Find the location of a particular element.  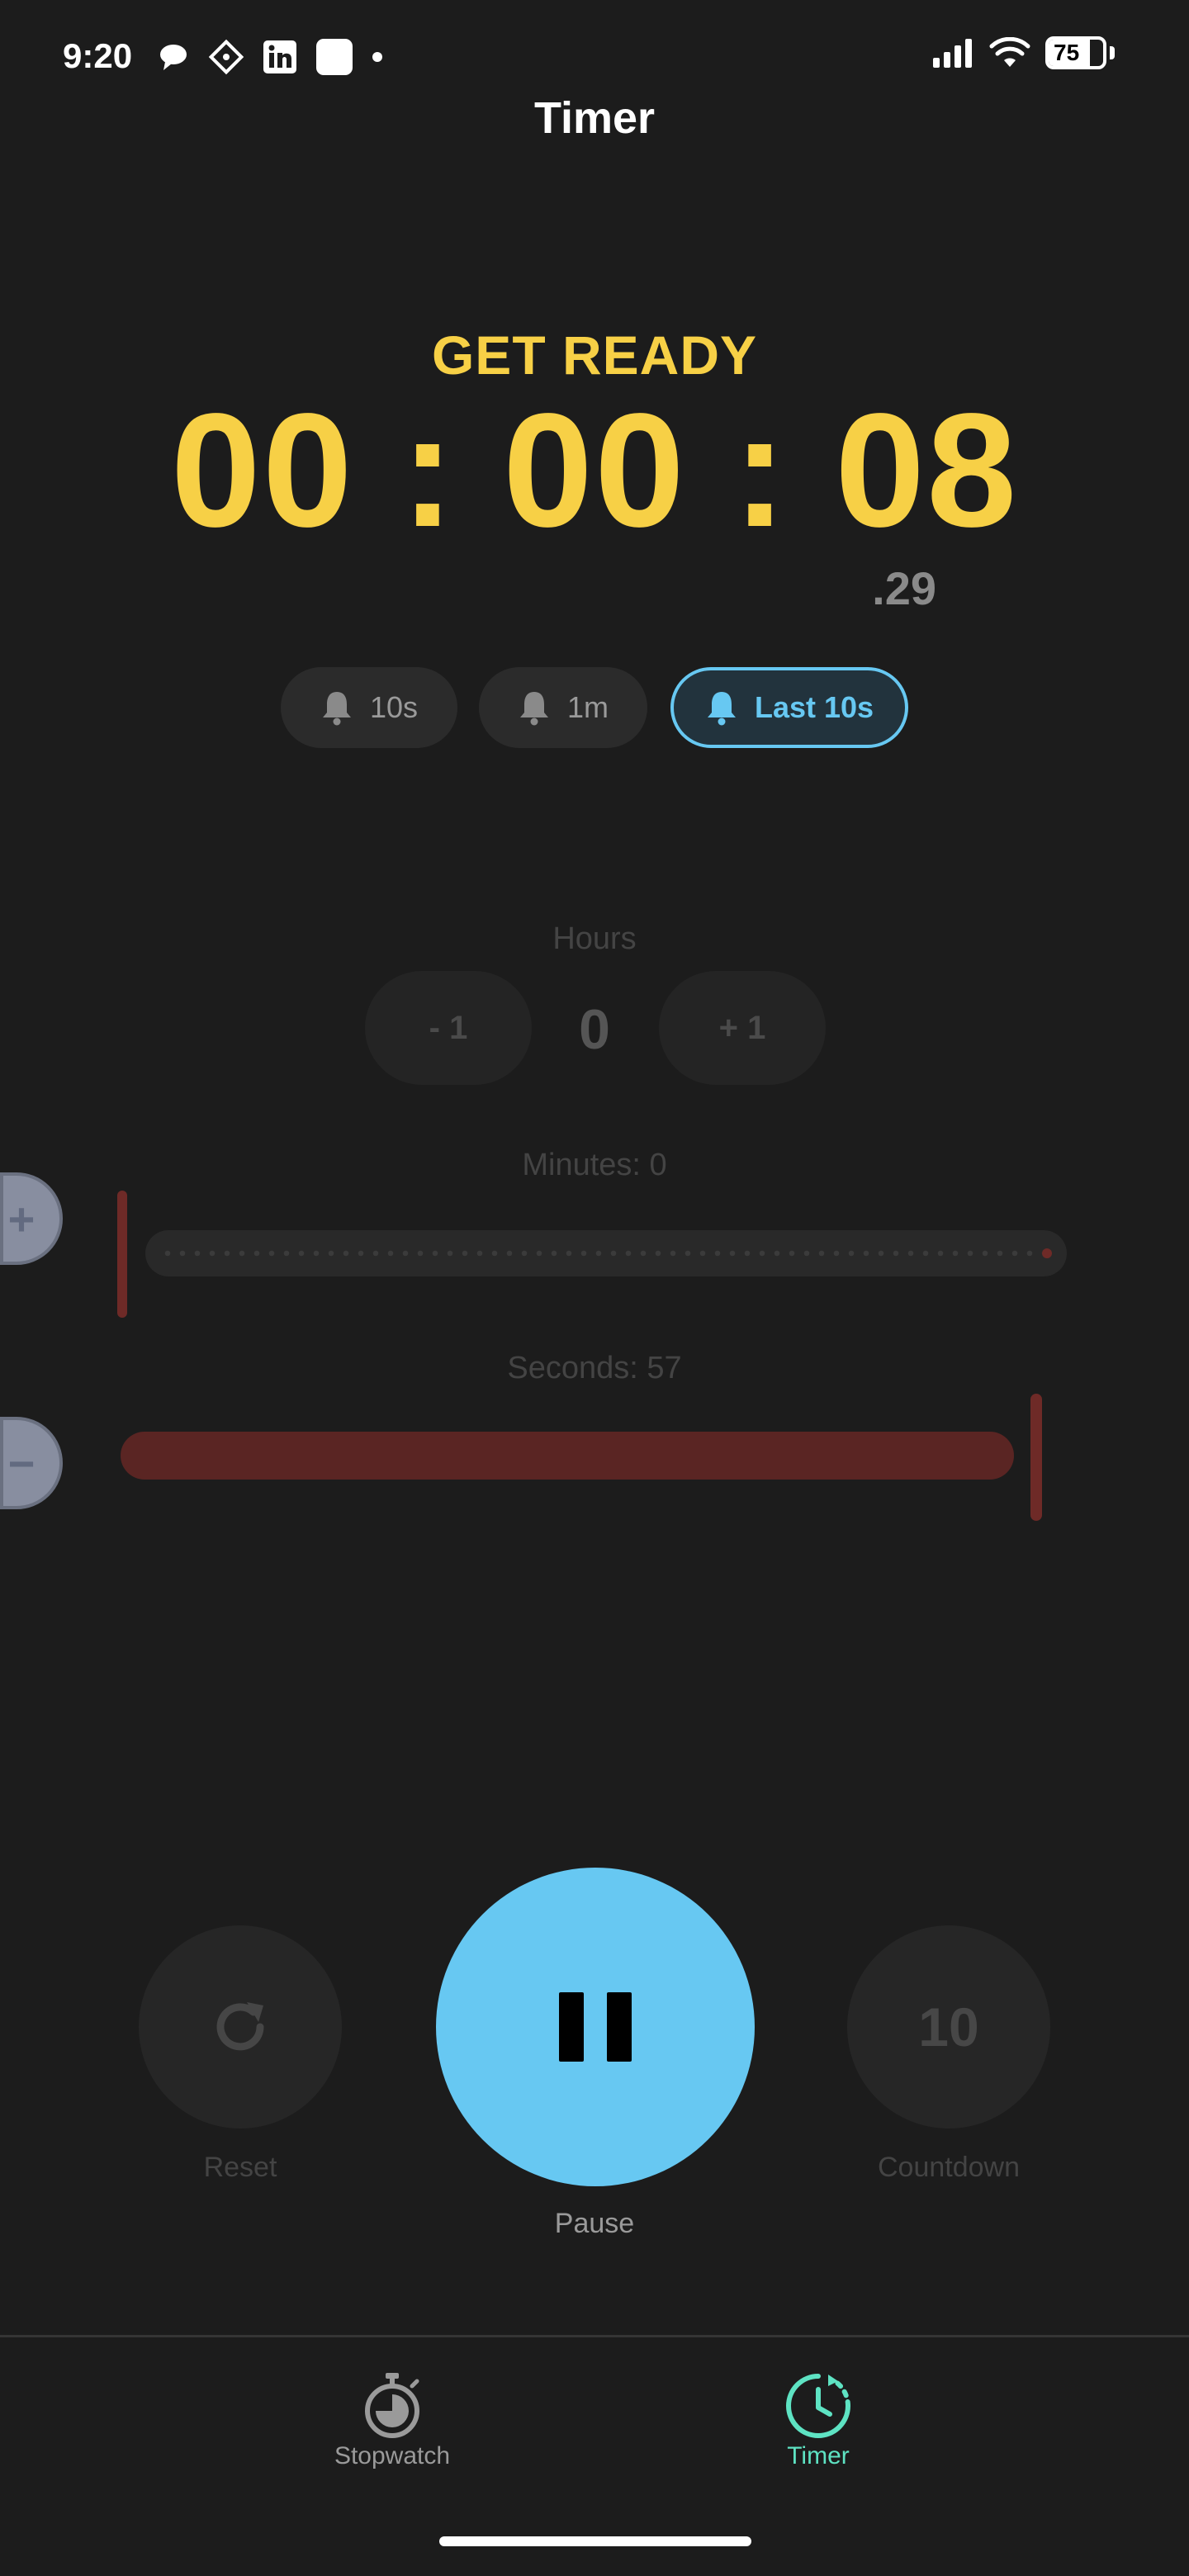

minutes-slider-end-dot is located at coordinates (1047, 1253).